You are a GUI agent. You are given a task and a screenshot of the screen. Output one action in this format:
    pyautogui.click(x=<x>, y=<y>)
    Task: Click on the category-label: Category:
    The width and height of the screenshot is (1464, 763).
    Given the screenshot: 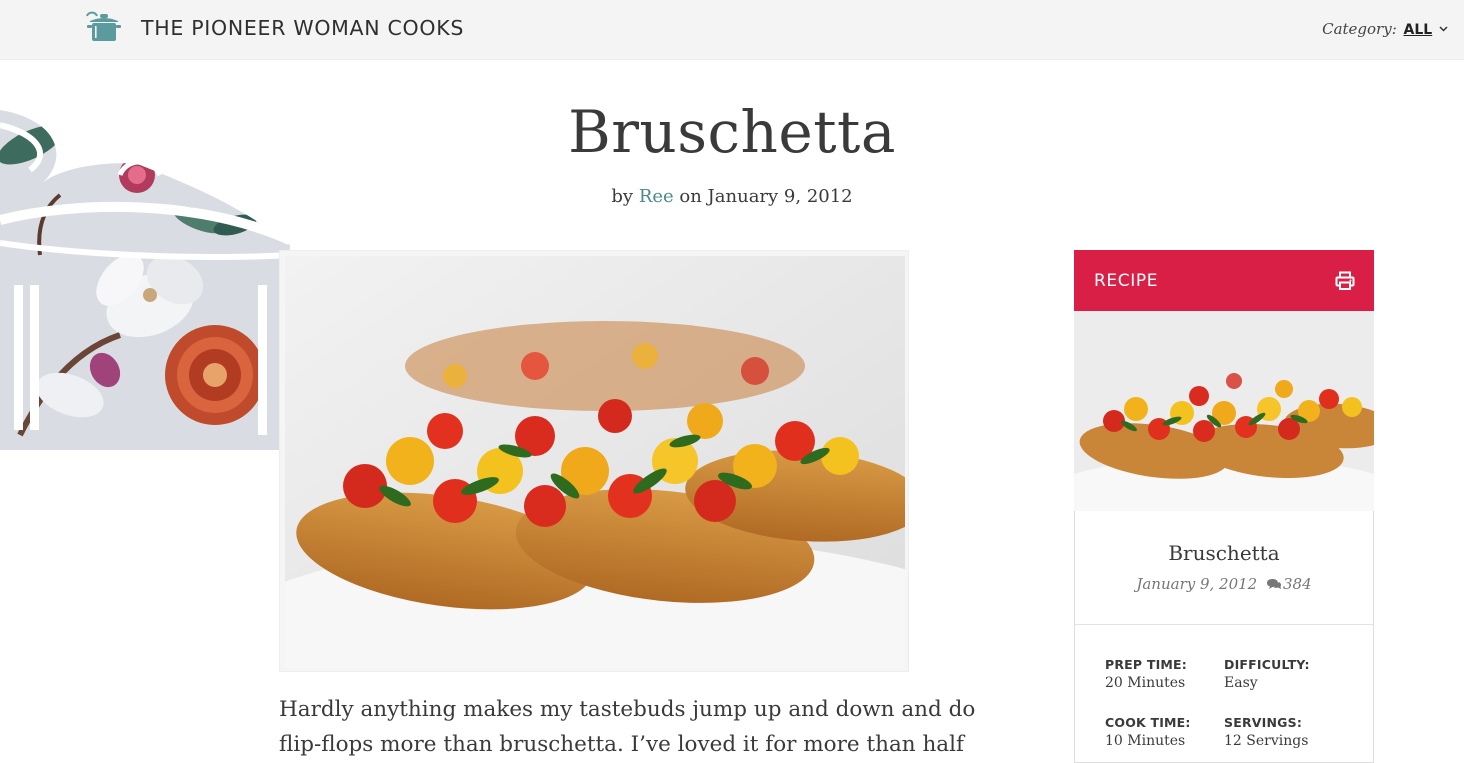 What is the action you would take?
    pyautogui.click(x=1359, y=29)
    